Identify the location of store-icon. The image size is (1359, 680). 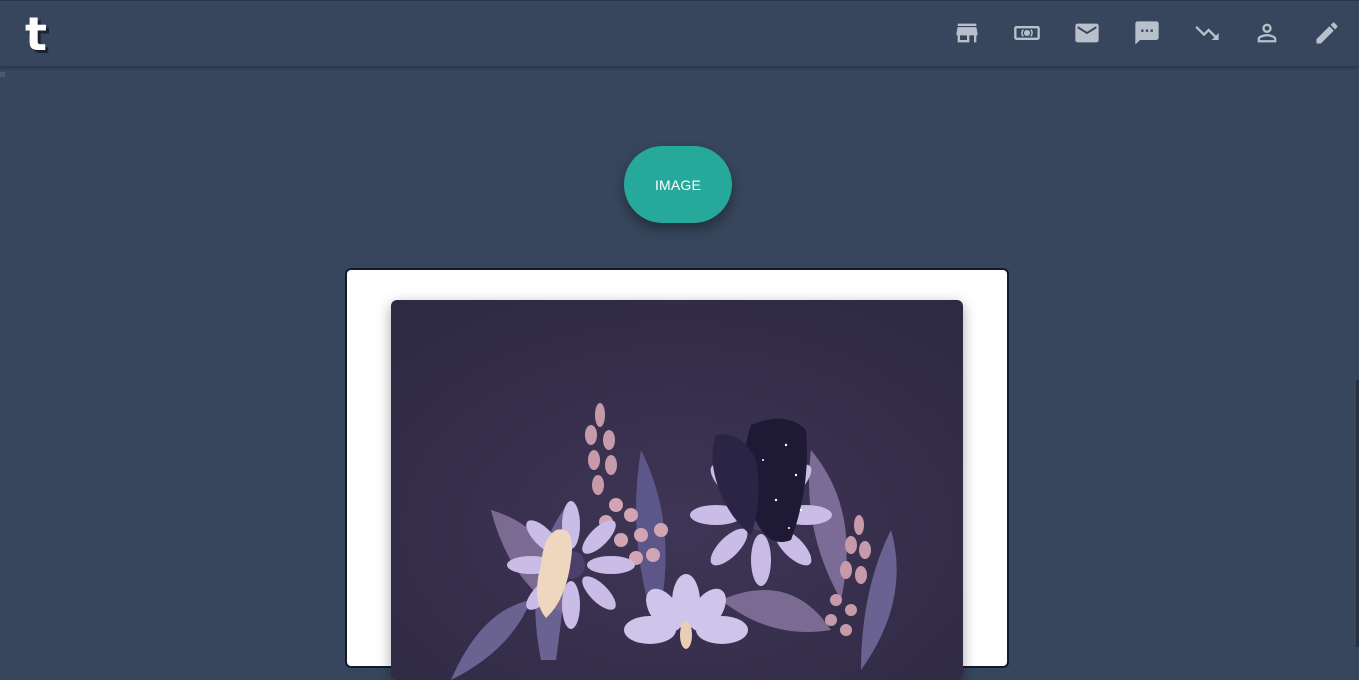
(967, 33).